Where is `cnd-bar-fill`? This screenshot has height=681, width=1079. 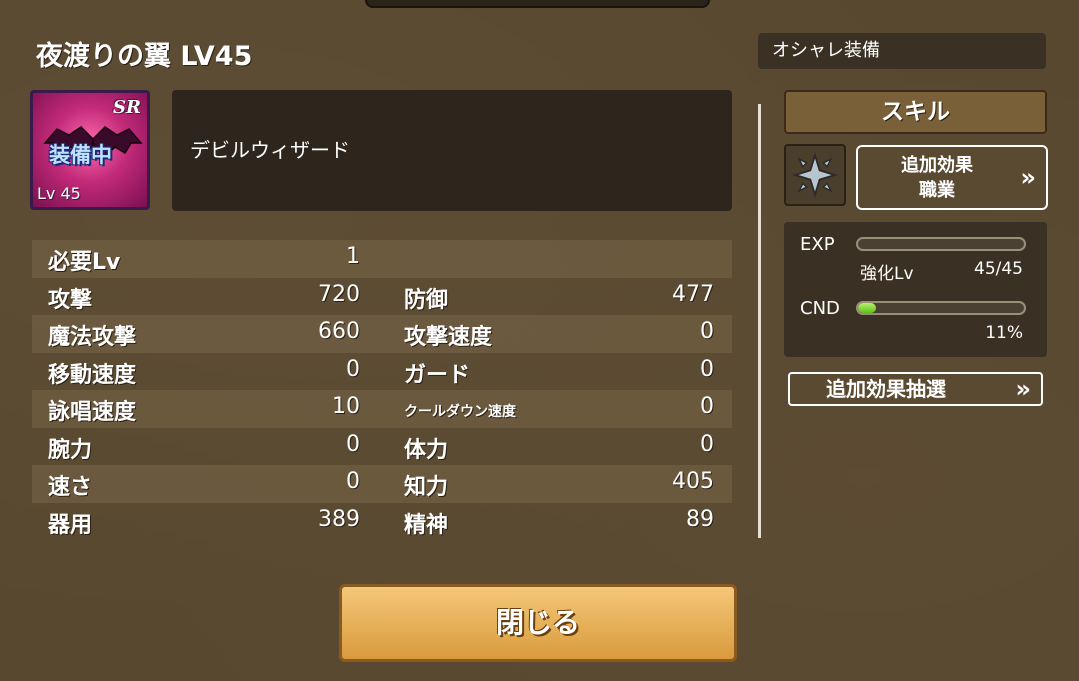
cnd-bar-fill is located at coordinates (867, 308).